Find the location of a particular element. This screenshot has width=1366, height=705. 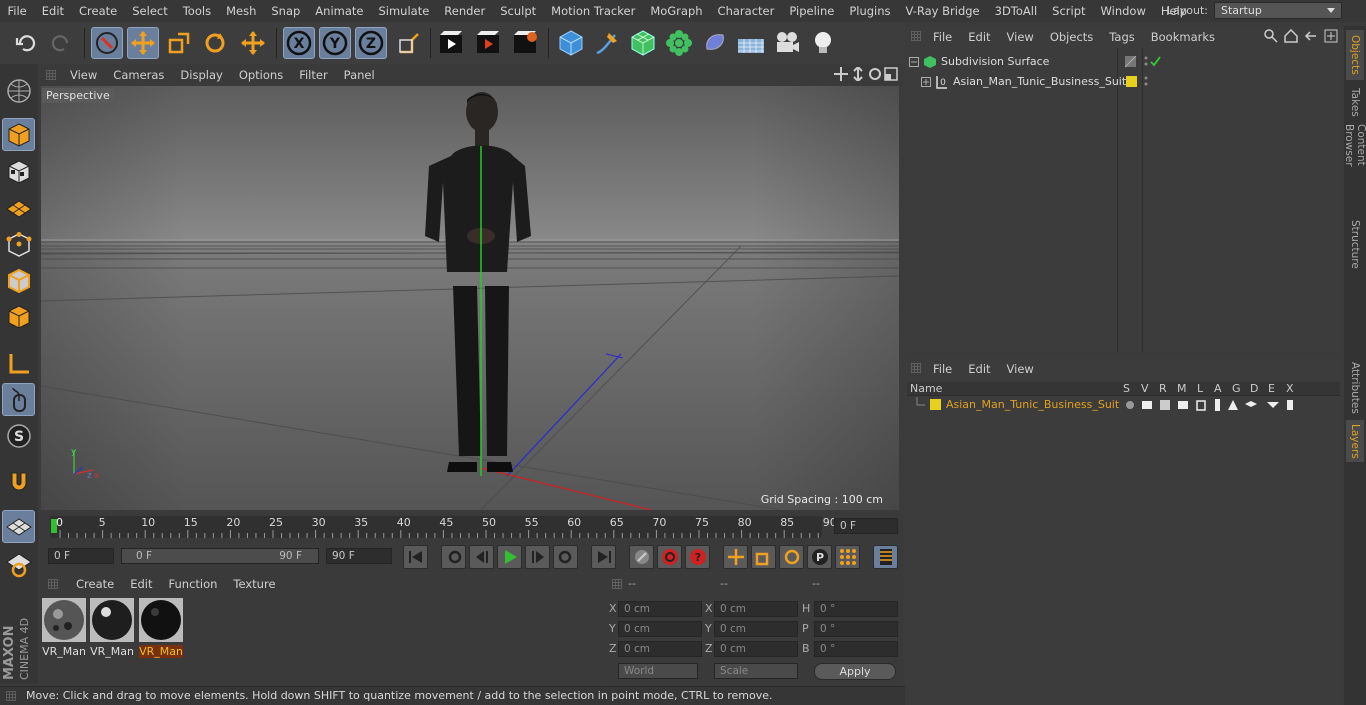

viewport-grip-icon is located at coordinates (51, 75).